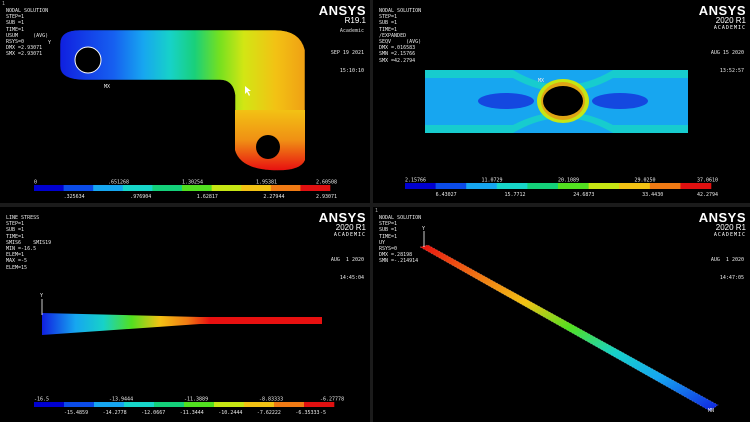  Describe the element at coordinates (118, 183) in the screenshot. I see `legend-tick-label: .651268` at that location.